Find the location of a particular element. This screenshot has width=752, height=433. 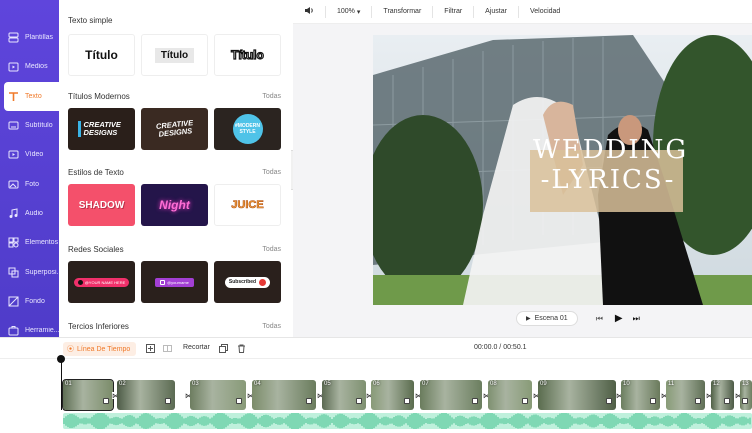

ajustar-button: Ajustar is located at coordinates (496, 11).